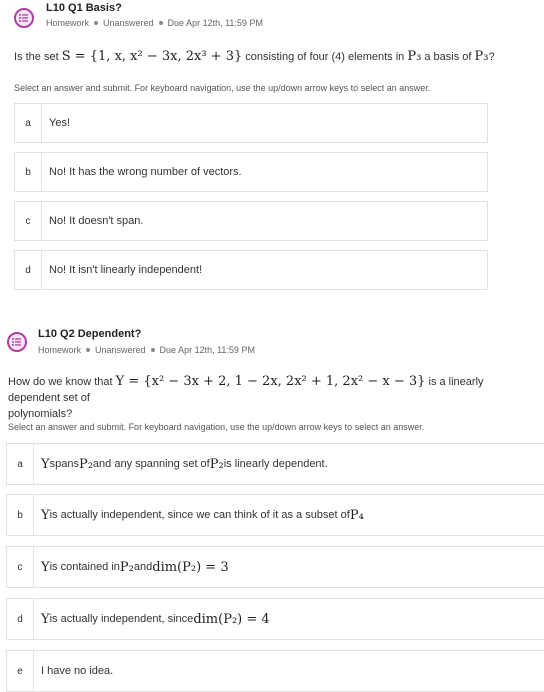 The height and width of the screenshot is (692, 544). Describe the element at coordinates (40, 414) in the screenshot. I see `prompt-text: polynomials?` at that location.